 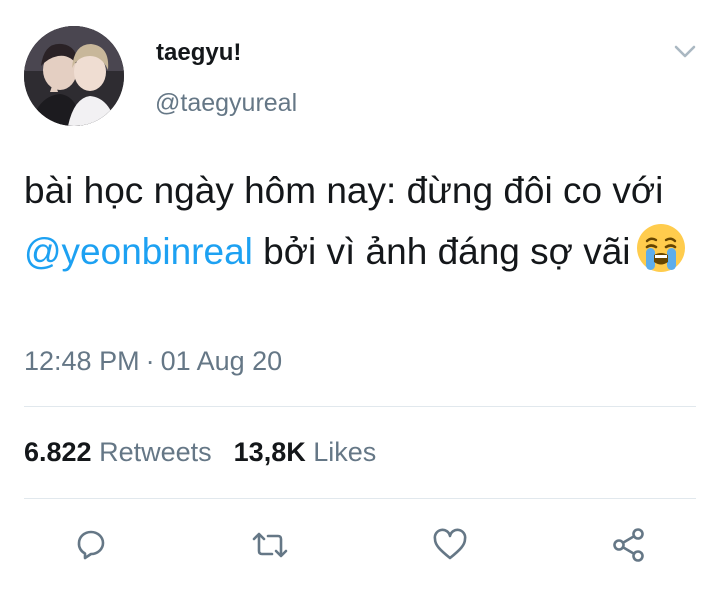 What do you see at coordinates (269, 452) in the screenshot?
I see `likes-count: 13,8K` at bounding box center [269, 452].